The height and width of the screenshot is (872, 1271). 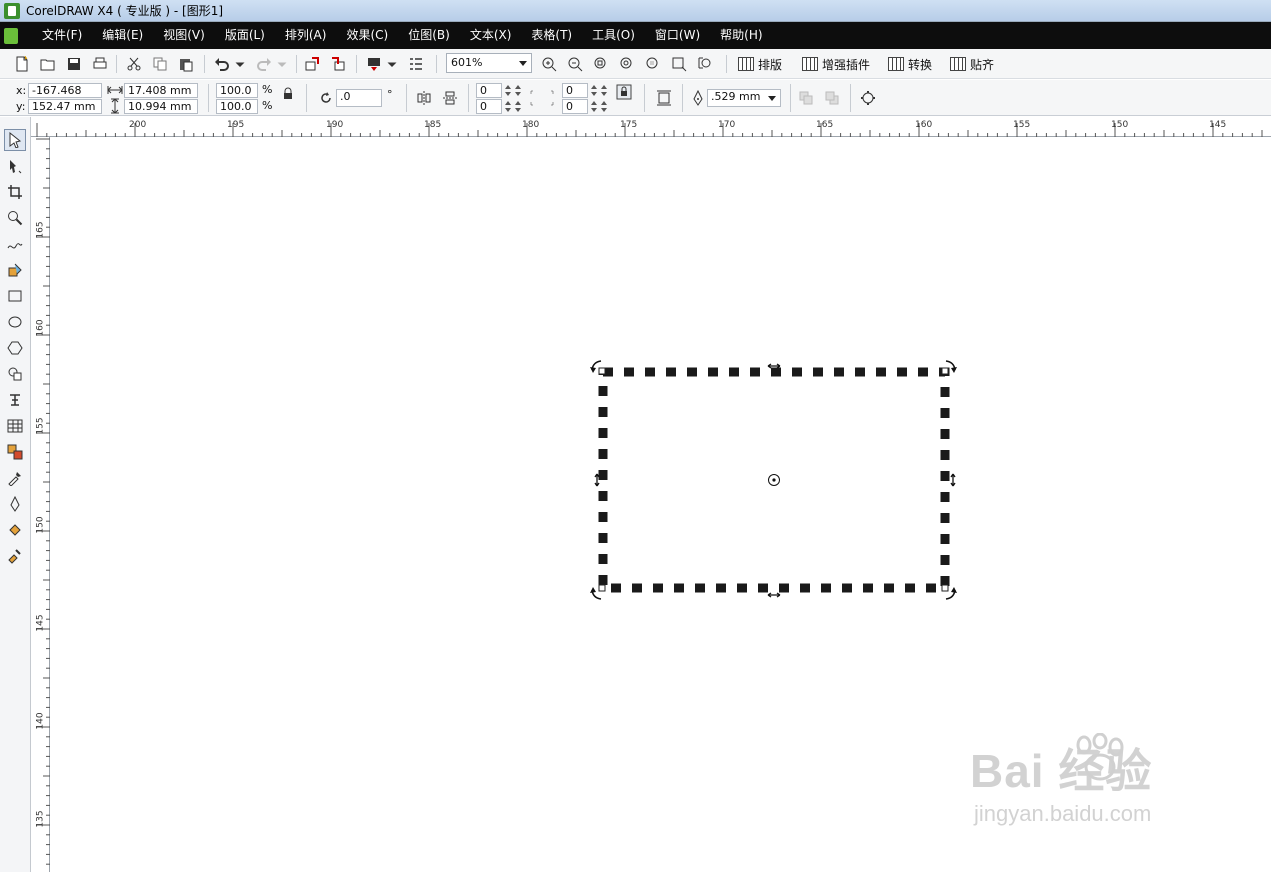 I want to click on zoom-level-select: 601%, so click(x=489, y=63).